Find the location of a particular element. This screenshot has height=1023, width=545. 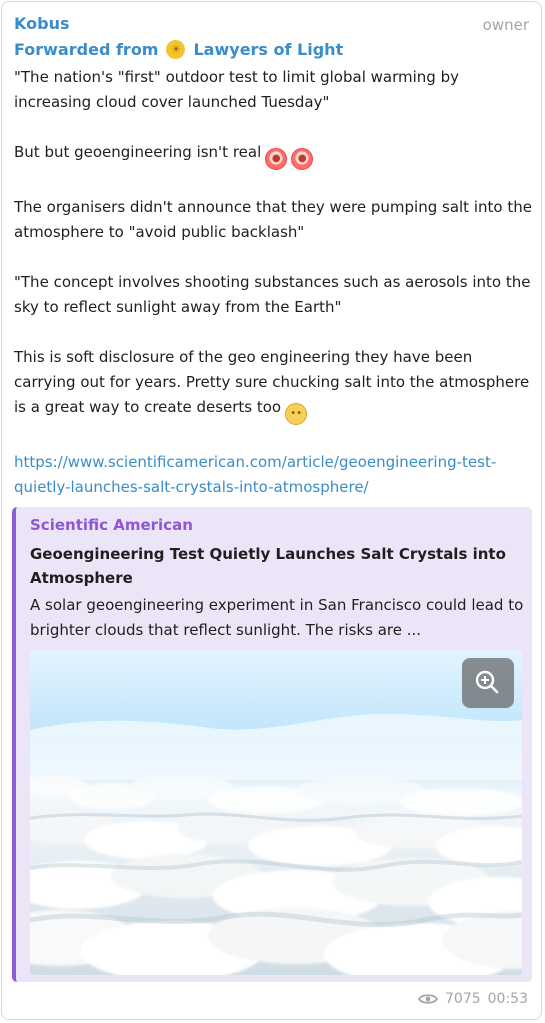

flushed-face-icon: •• is located at coordinates (296, 414).